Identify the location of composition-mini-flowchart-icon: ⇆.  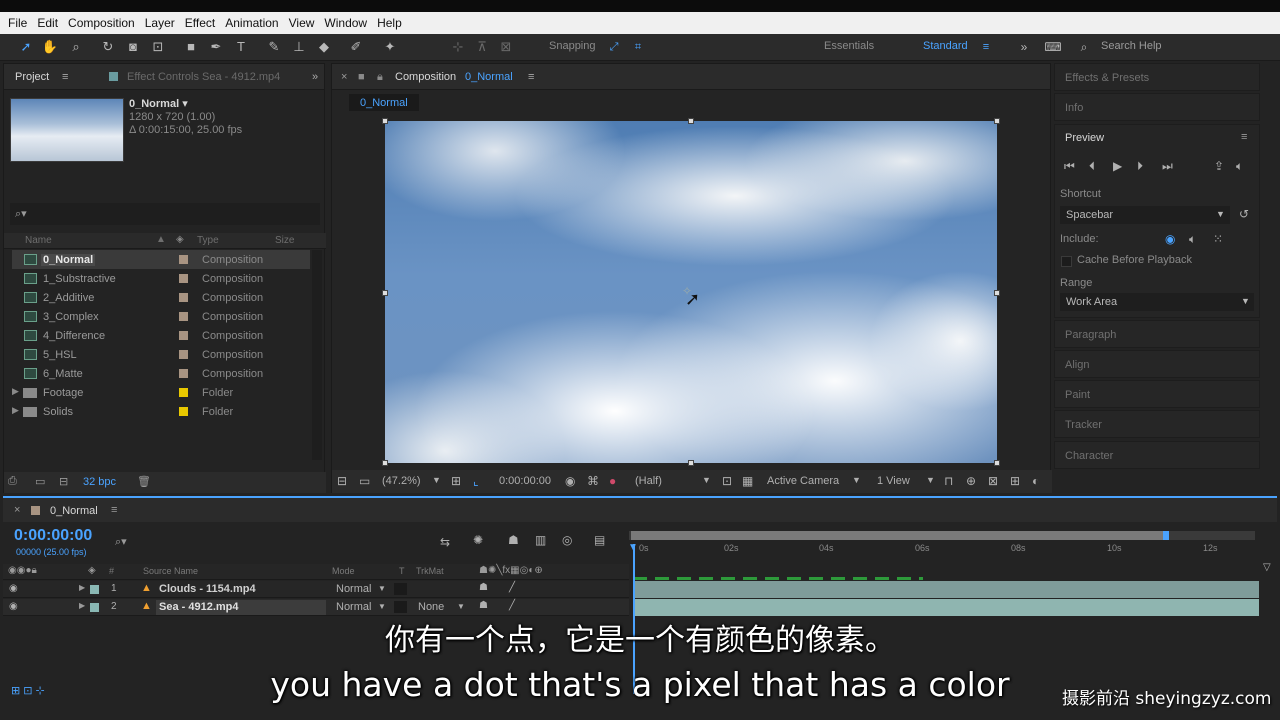
(445, 542).